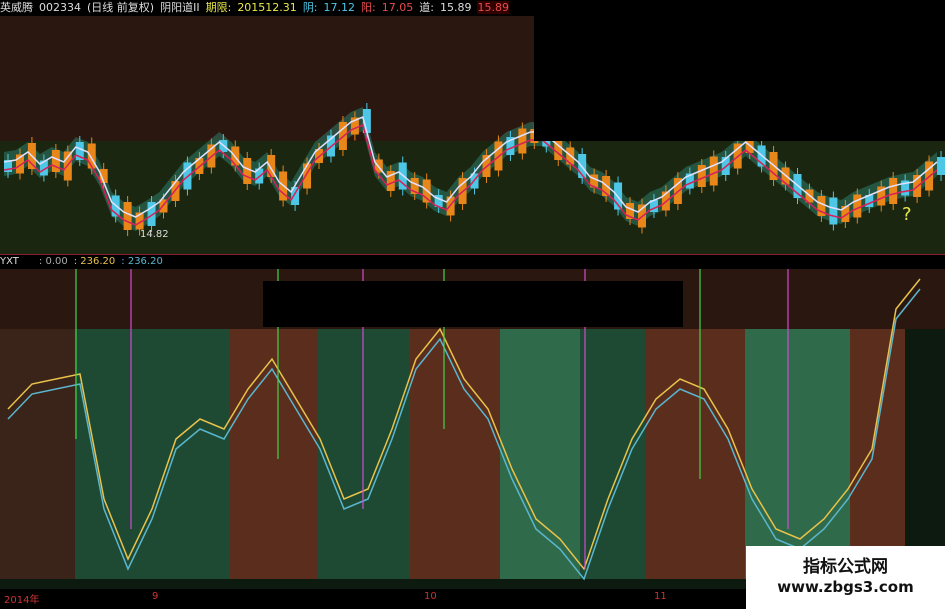 The height and width of the screenshot is (609, 945). I want to click on yin-value: 17.12, so click(339, 7).